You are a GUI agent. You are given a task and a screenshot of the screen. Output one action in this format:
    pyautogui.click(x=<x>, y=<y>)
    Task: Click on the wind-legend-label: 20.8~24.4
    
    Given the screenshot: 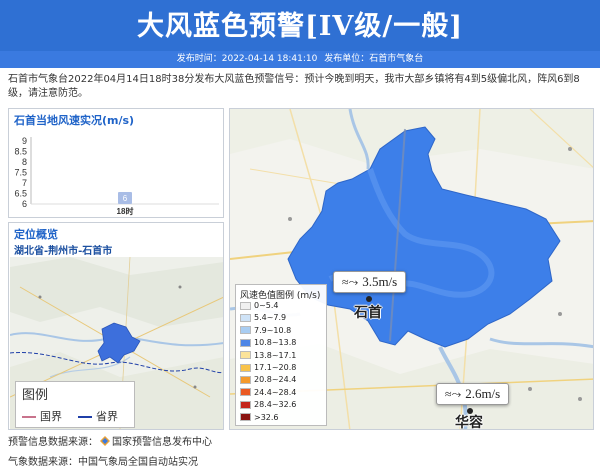 What is the action you would take?
    pyautogui.click(x=275, y=380)
    